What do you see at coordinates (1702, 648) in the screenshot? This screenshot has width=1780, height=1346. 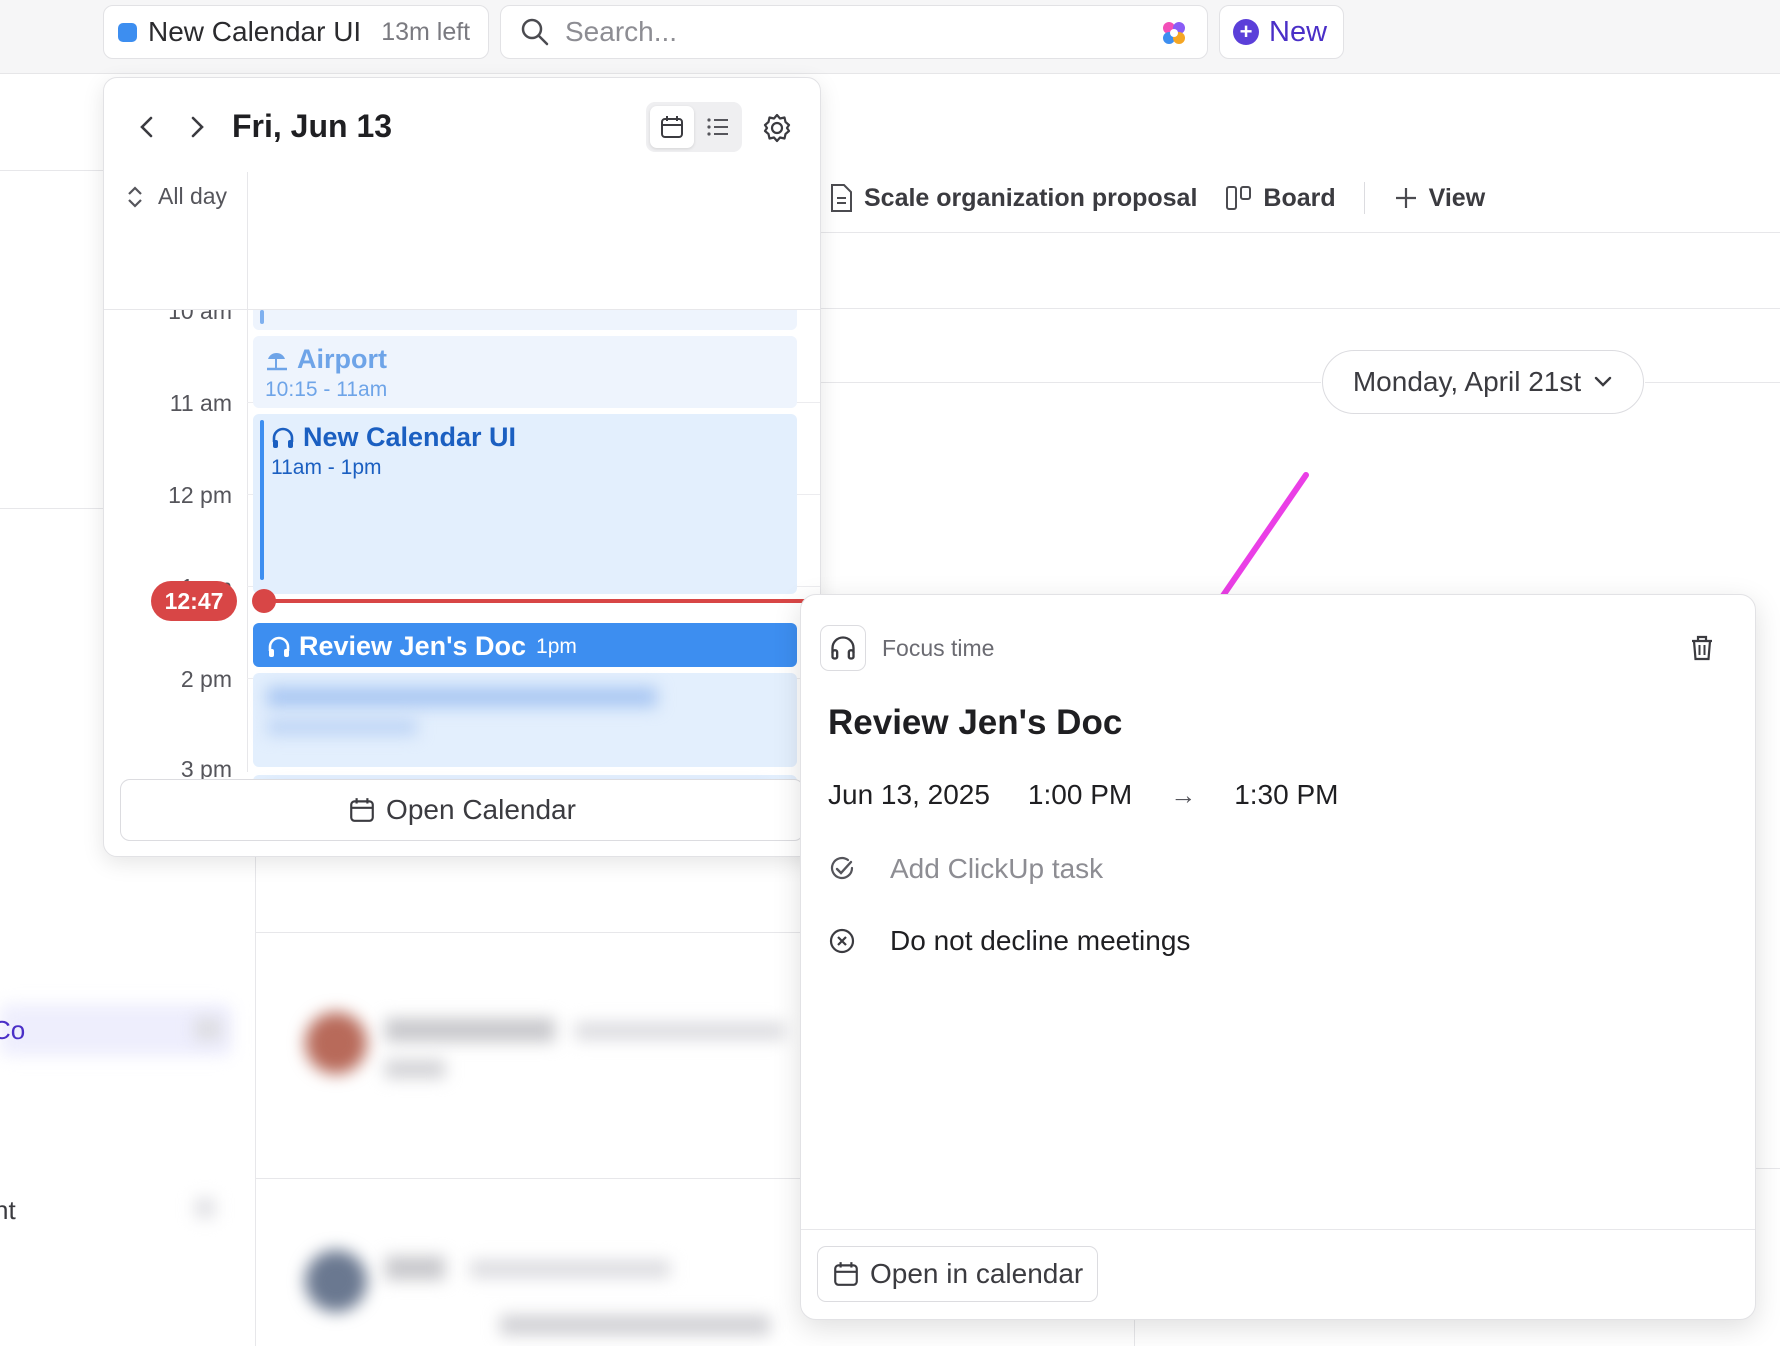 I see `trash-icon` at bounding box center [1702, 648].